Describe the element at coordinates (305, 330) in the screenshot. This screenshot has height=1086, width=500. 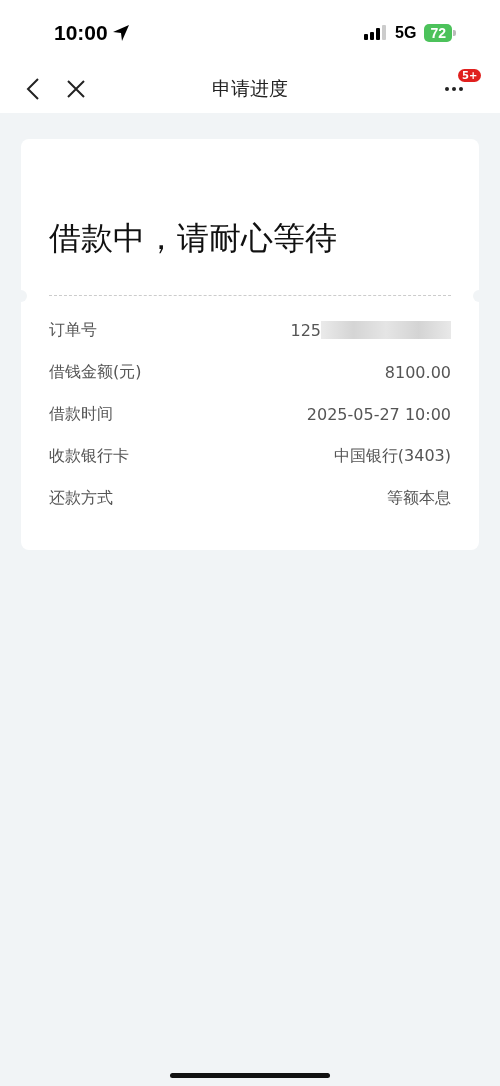
I see `row-value: 125` at that location.